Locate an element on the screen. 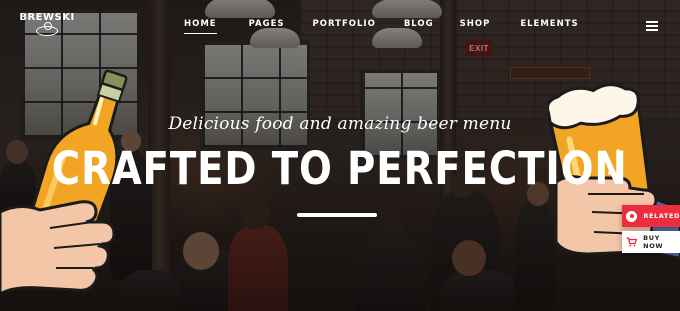  brand-logo: BREWSKI is located at coordinates (46, 27).